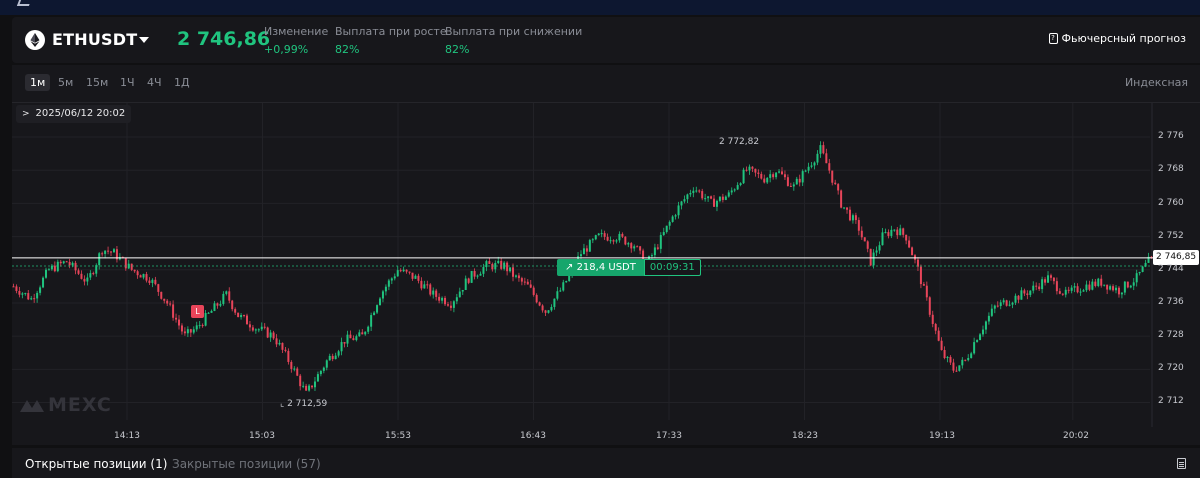 The image size is (1200, 478). What do you see at coordinates (80, 405) in the screenshot?
I see `watermark-text: MEXC` at bounding box center [80, 405].